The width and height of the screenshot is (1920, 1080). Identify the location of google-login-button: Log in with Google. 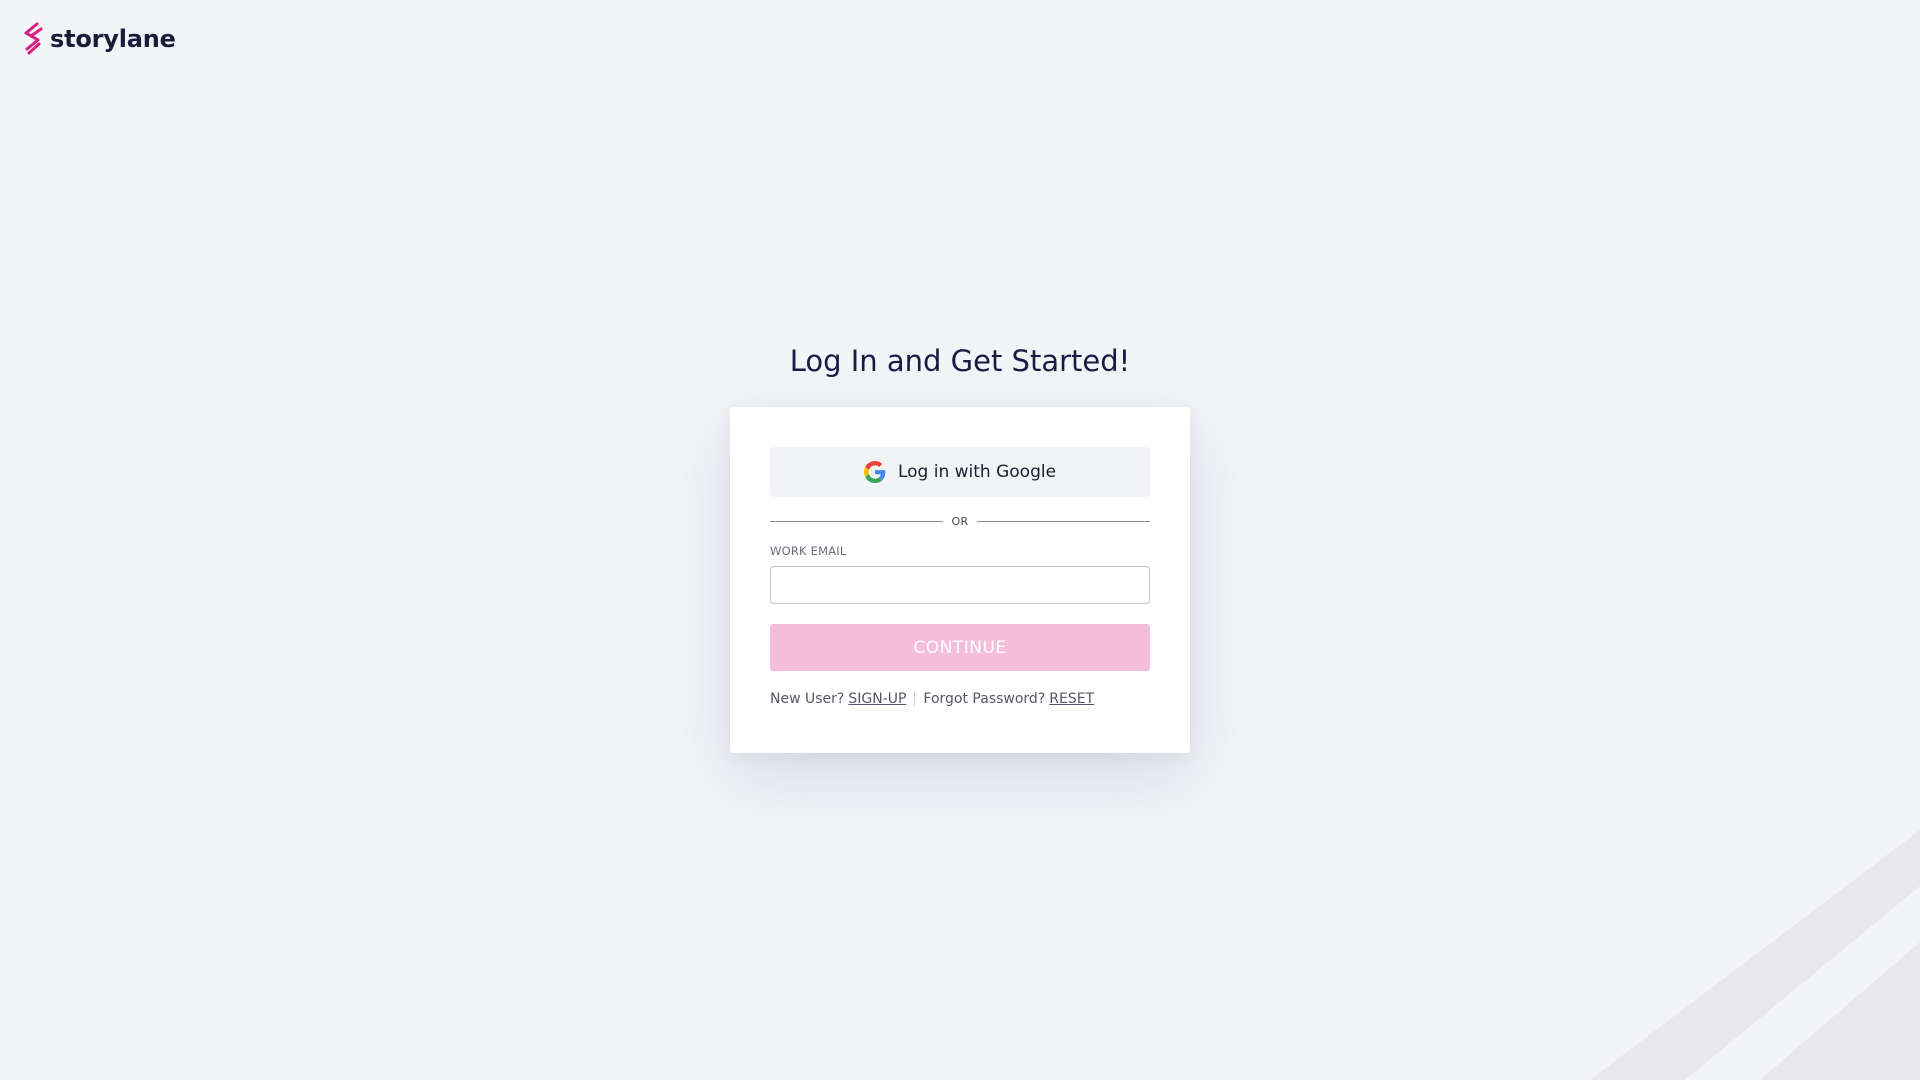
(960, 472).